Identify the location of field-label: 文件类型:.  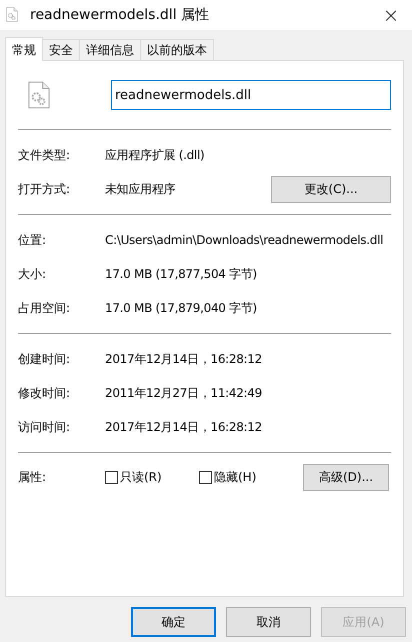
(45, 155).